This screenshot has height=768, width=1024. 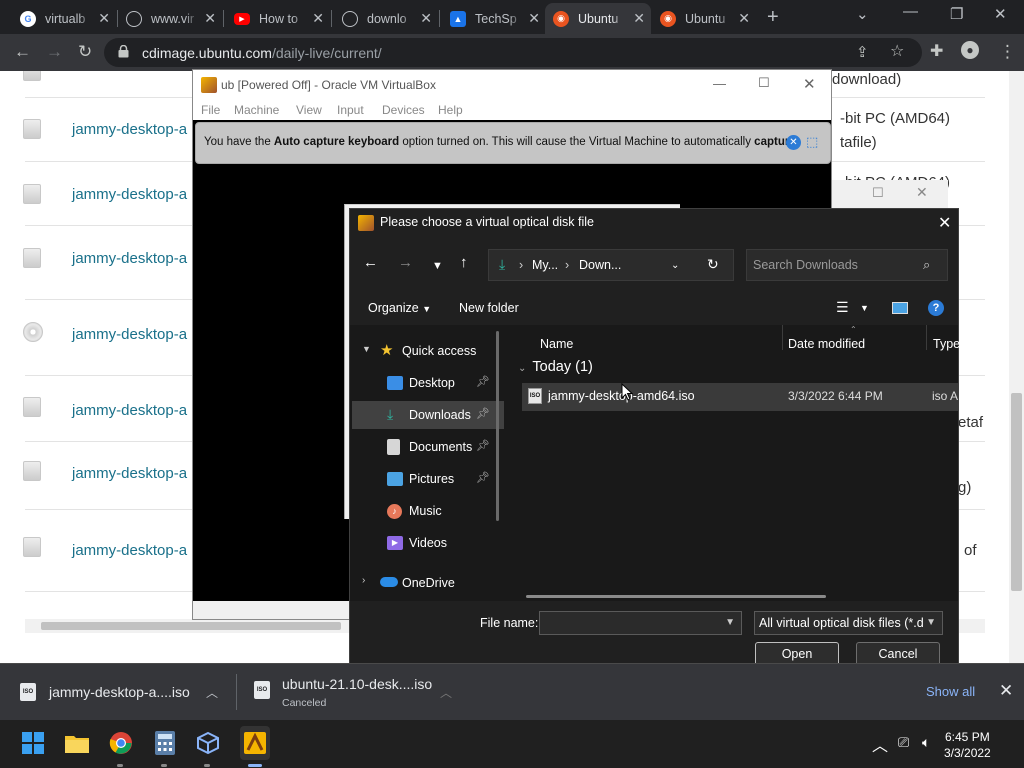 I want to click on new-folder-button: New folder, so click(x=489, y=308).